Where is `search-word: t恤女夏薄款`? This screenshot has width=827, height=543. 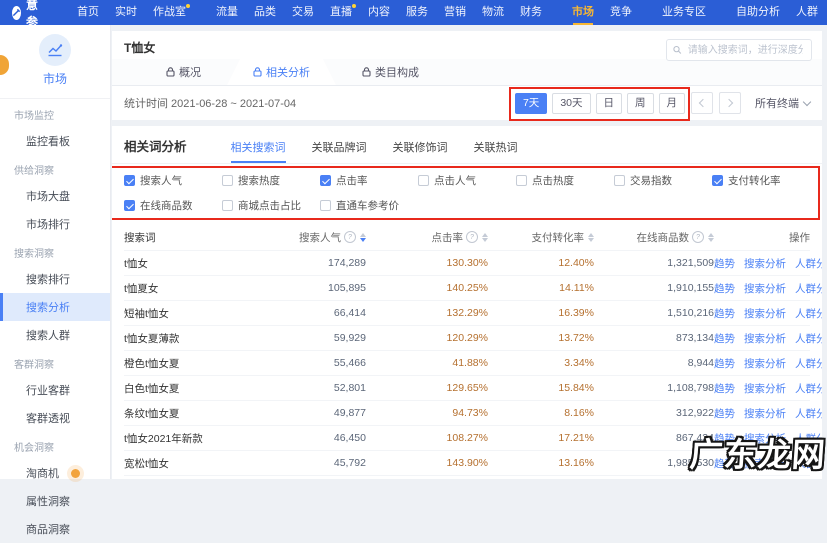 search-word: t恤女夏薄款 is located at coordinates (199, 338).